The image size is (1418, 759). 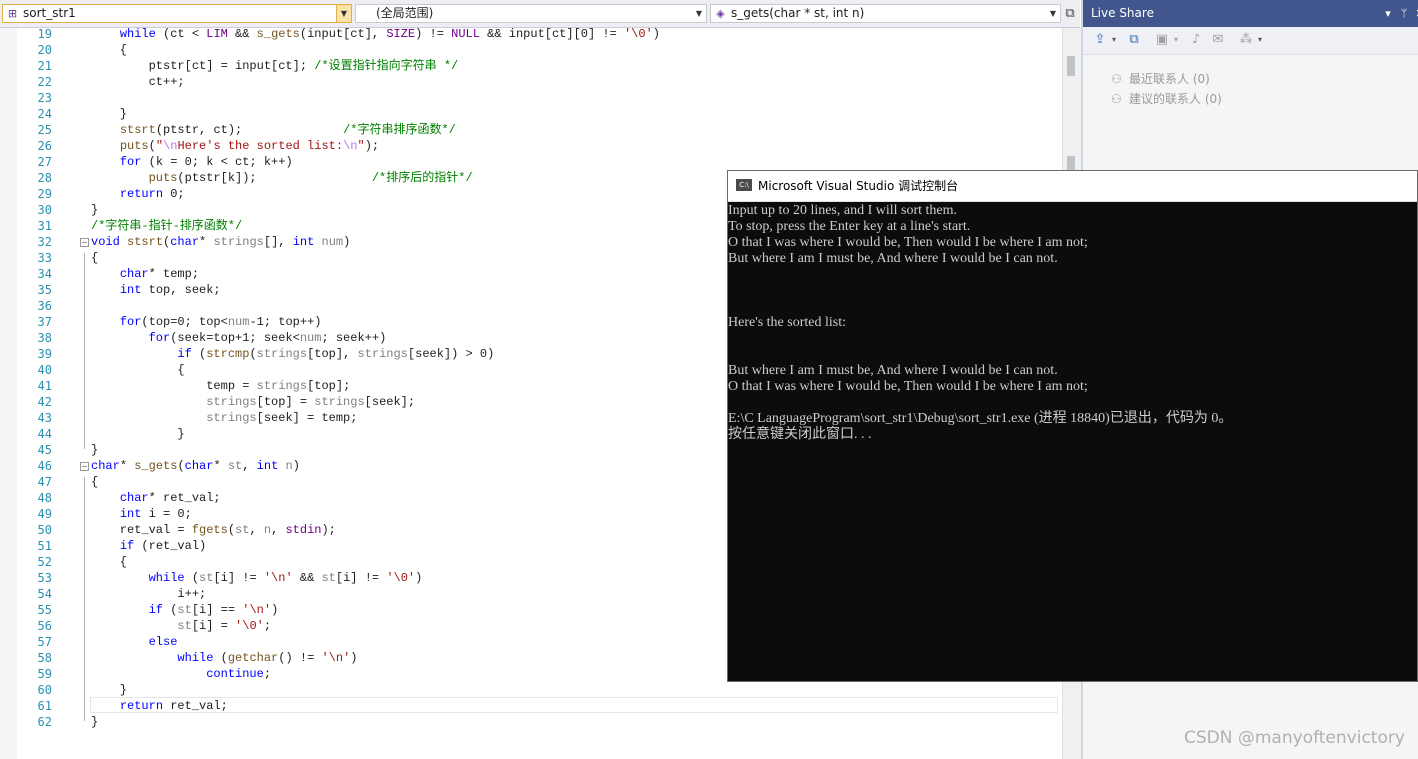 What do you see at coordinates (530, 146) in the screenshot?
I see `code-line: 26 puts("\nHere's the sorted list:\n");` at bounding box center [530, 146].